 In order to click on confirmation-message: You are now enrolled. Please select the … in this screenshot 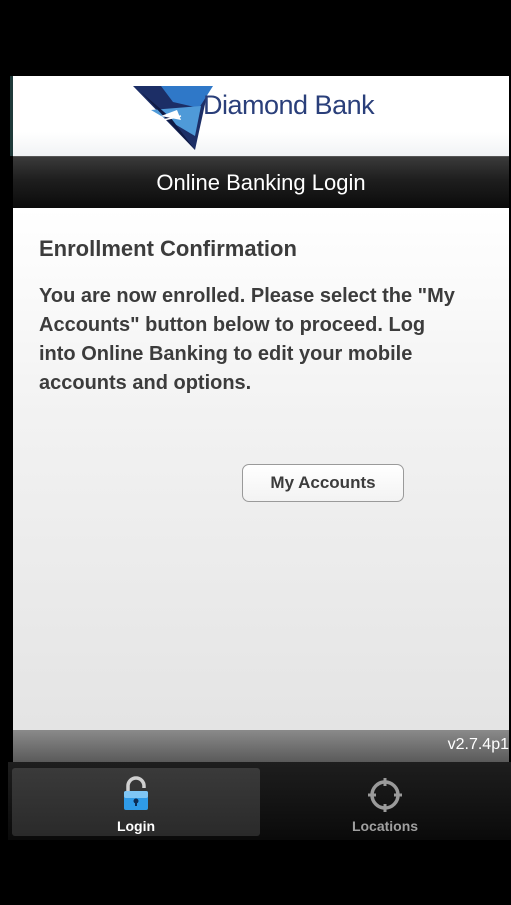, I will do `click(247, 339)`.